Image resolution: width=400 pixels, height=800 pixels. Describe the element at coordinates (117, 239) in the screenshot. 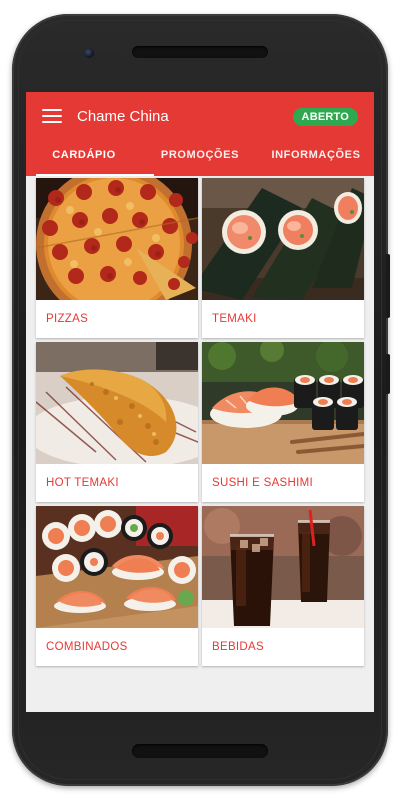

I see `pizza-photo` at that location.